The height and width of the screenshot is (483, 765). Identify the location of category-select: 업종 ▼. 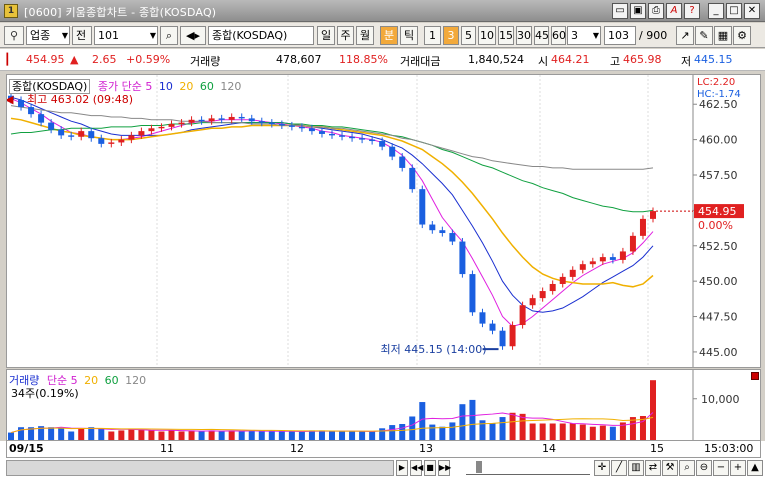
(48, 35).